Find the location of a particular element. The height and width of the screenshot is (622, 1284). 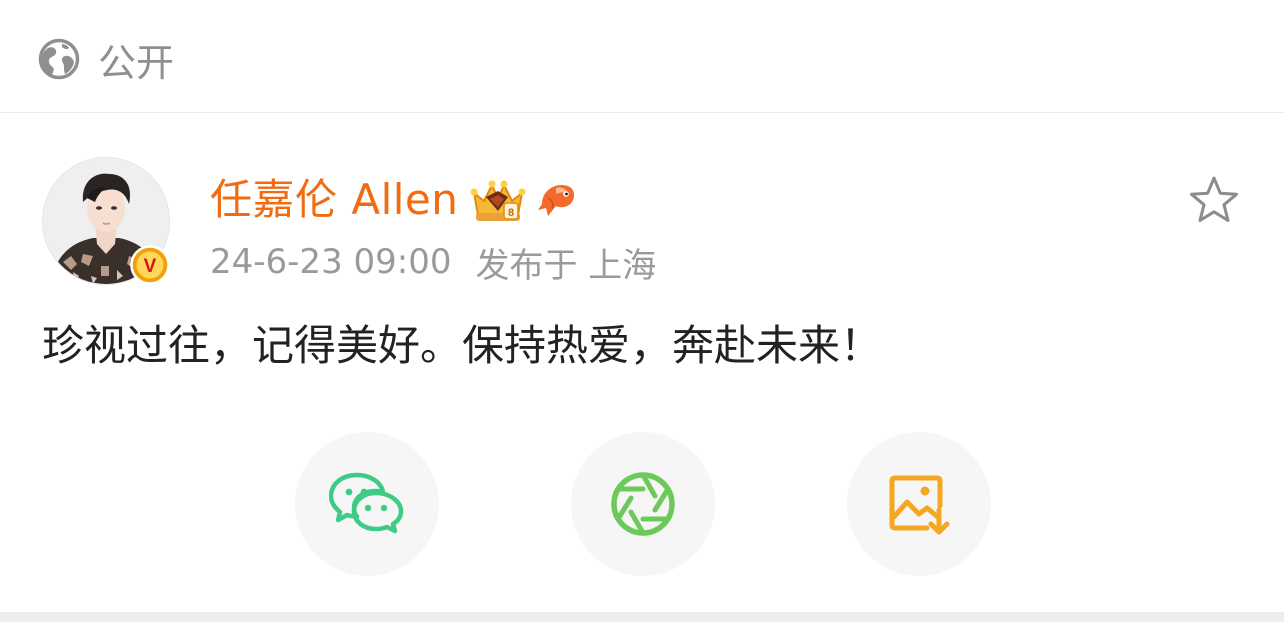

post-timestamp: 24-6-23 09:00 is located at coordinates (331, 262).